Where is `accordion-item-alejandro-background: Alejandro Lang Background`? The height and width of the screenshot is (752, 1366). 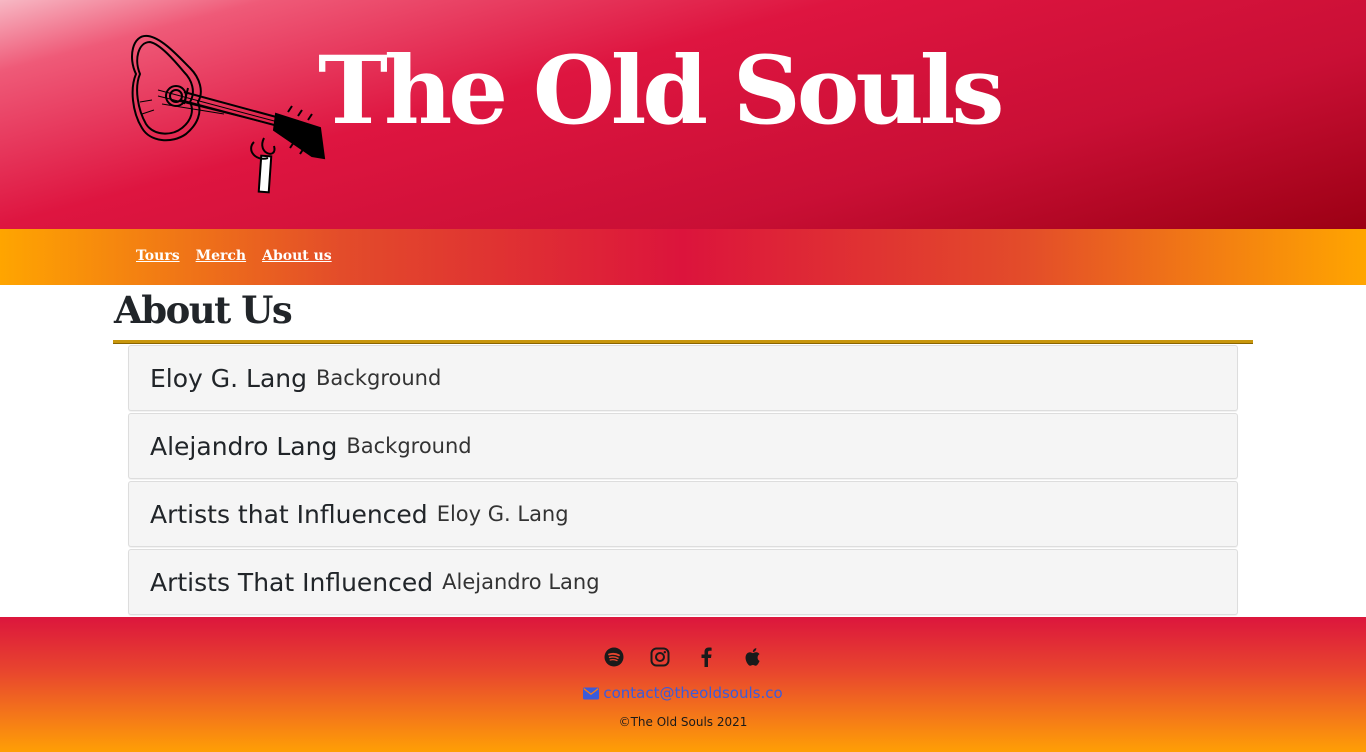 accordion-item-alejandro-background: Alejandro Lang Background is located at coordinates (683, 446).